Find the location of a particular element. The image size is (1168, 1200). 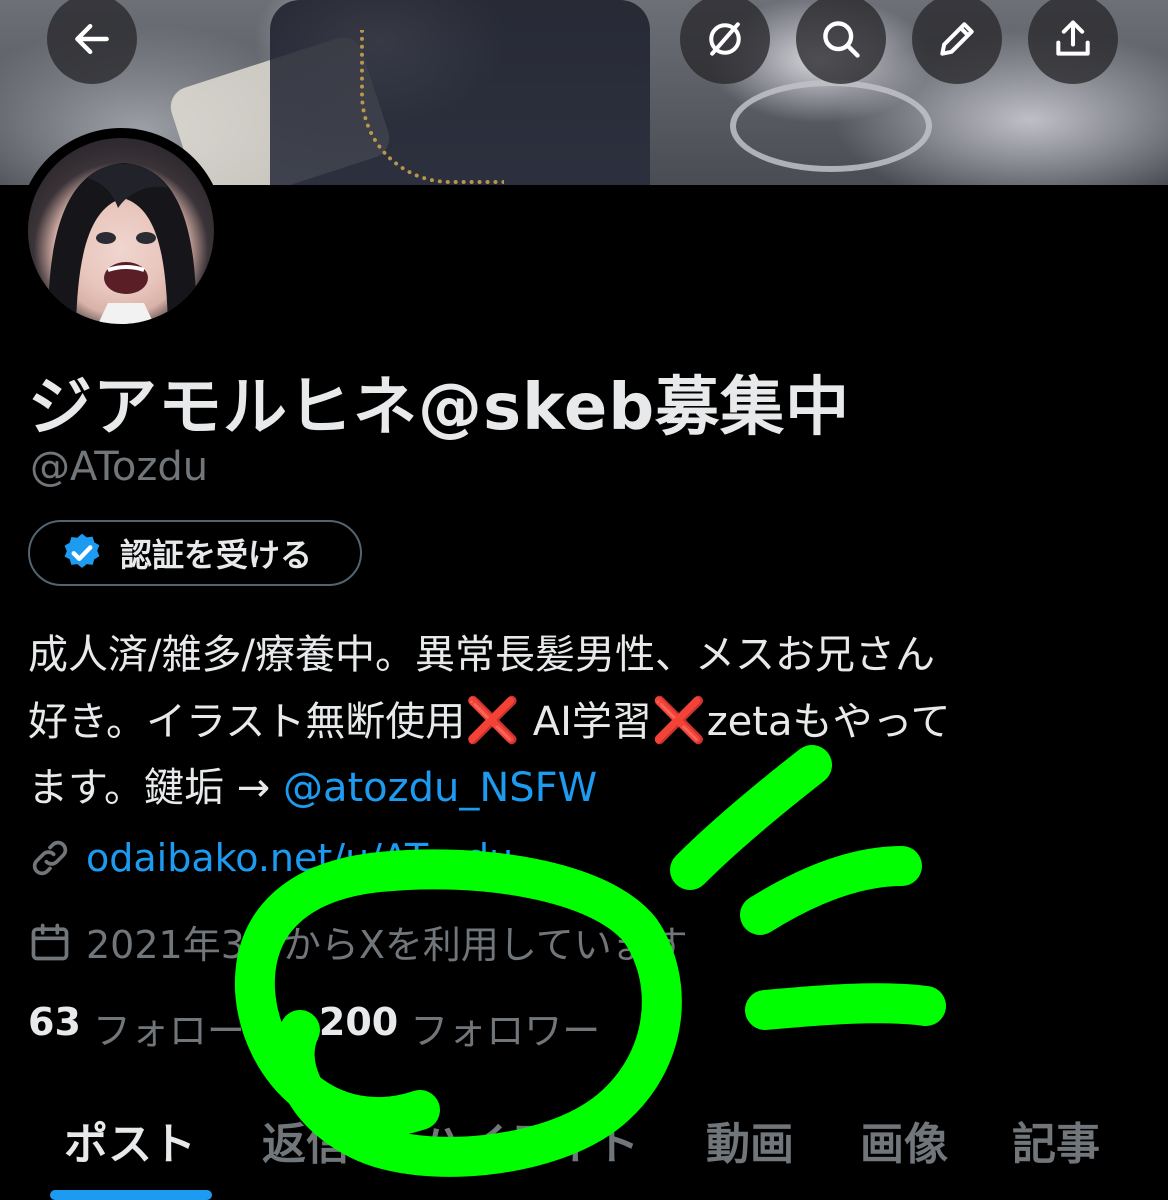

verified-badge-icon is located at coordinates (82, 550).